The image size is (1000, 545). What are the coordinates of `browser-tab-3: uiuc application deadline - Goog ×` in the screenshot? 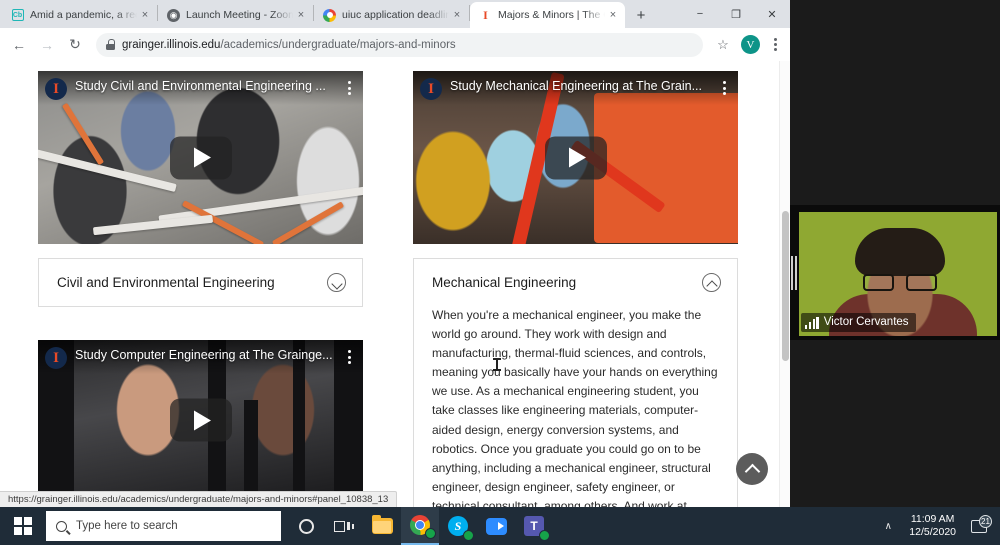 It's located at (391, 15).